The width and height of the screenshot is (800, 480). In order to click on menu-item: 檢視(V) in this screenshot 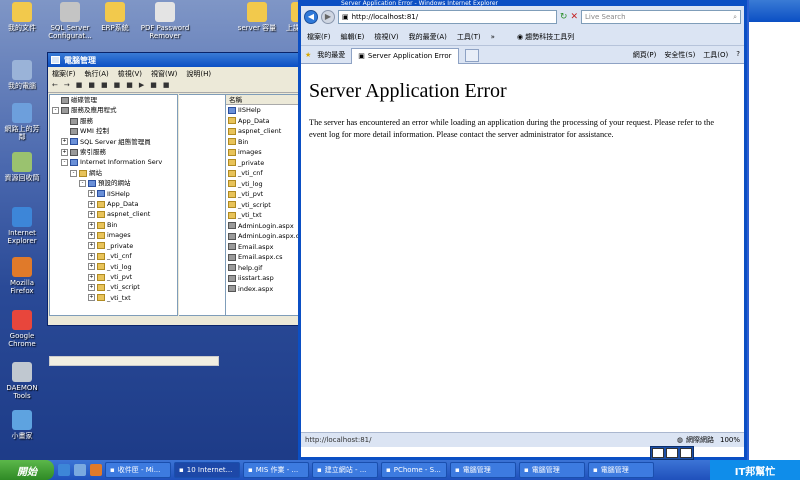, I will do `click(130, 73)`.